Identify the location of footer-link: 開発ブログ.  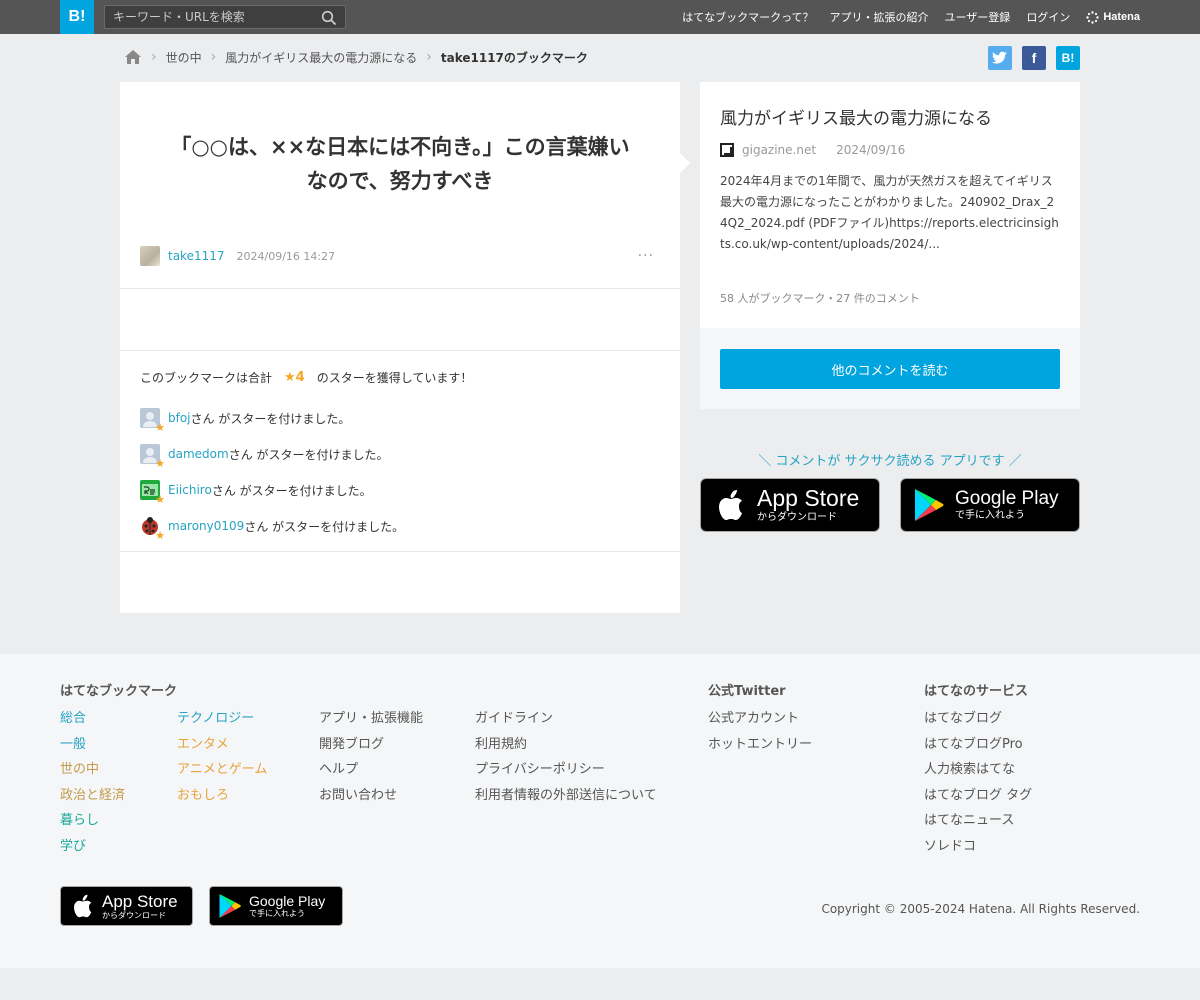
(371, 745).